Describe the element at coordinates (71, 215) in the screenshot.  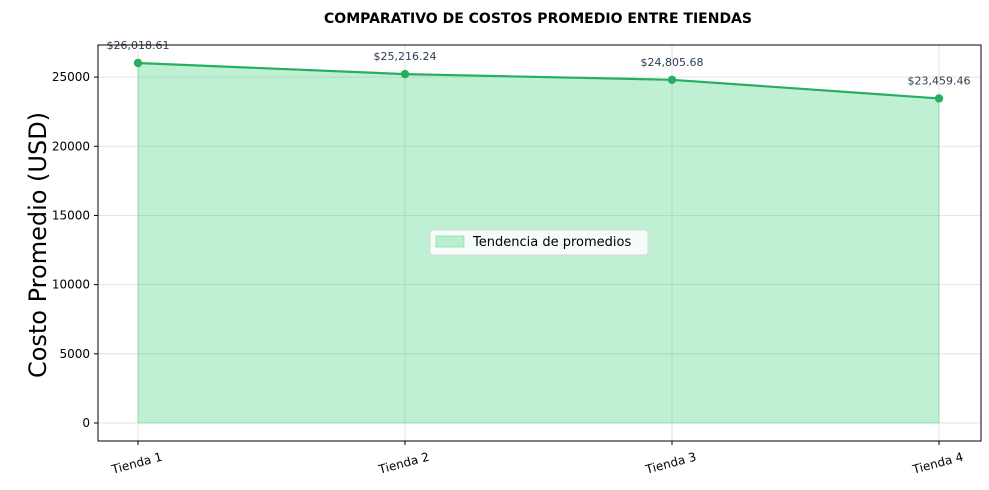
I see `y-tick-label: 15000` at that location.